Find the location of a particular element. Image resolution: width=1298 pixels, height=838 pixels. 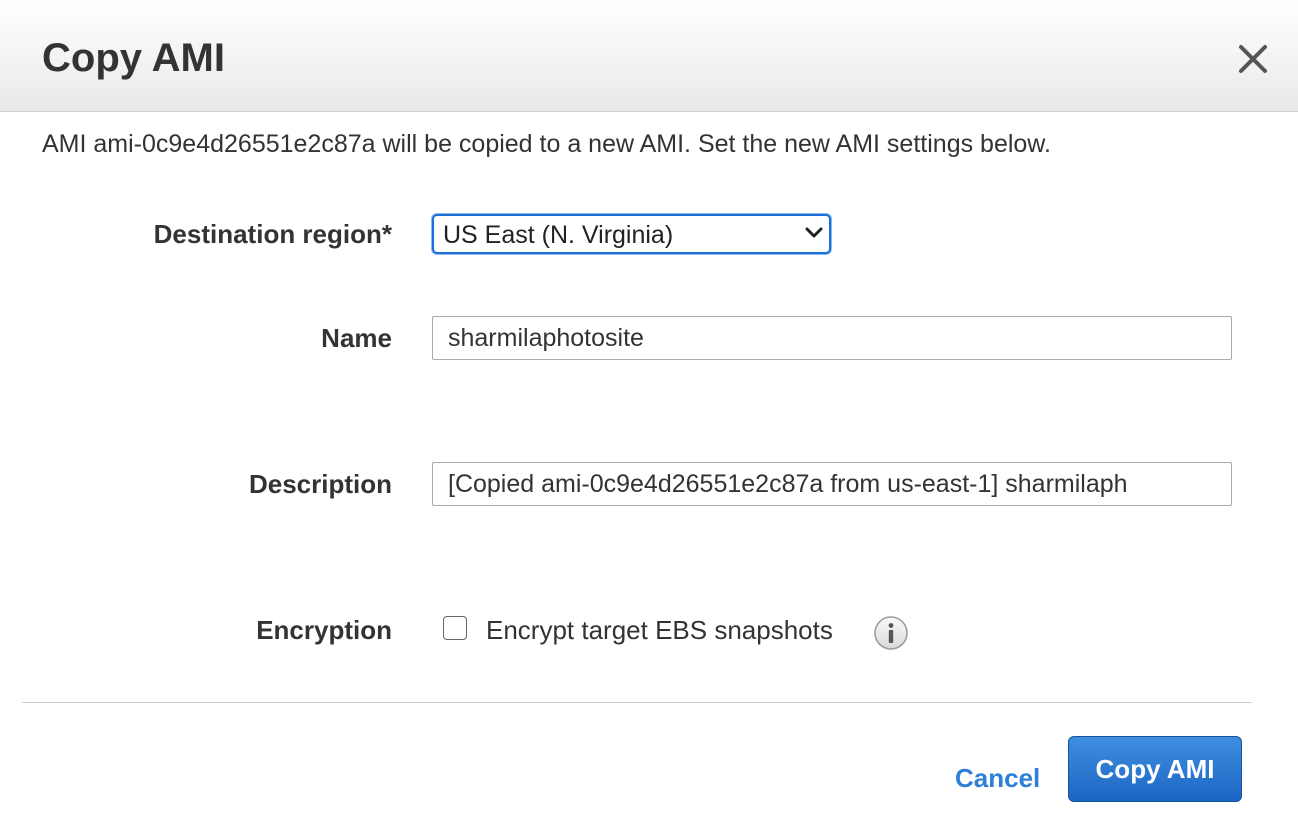

footer-divider is located at coordinates (637, 702).